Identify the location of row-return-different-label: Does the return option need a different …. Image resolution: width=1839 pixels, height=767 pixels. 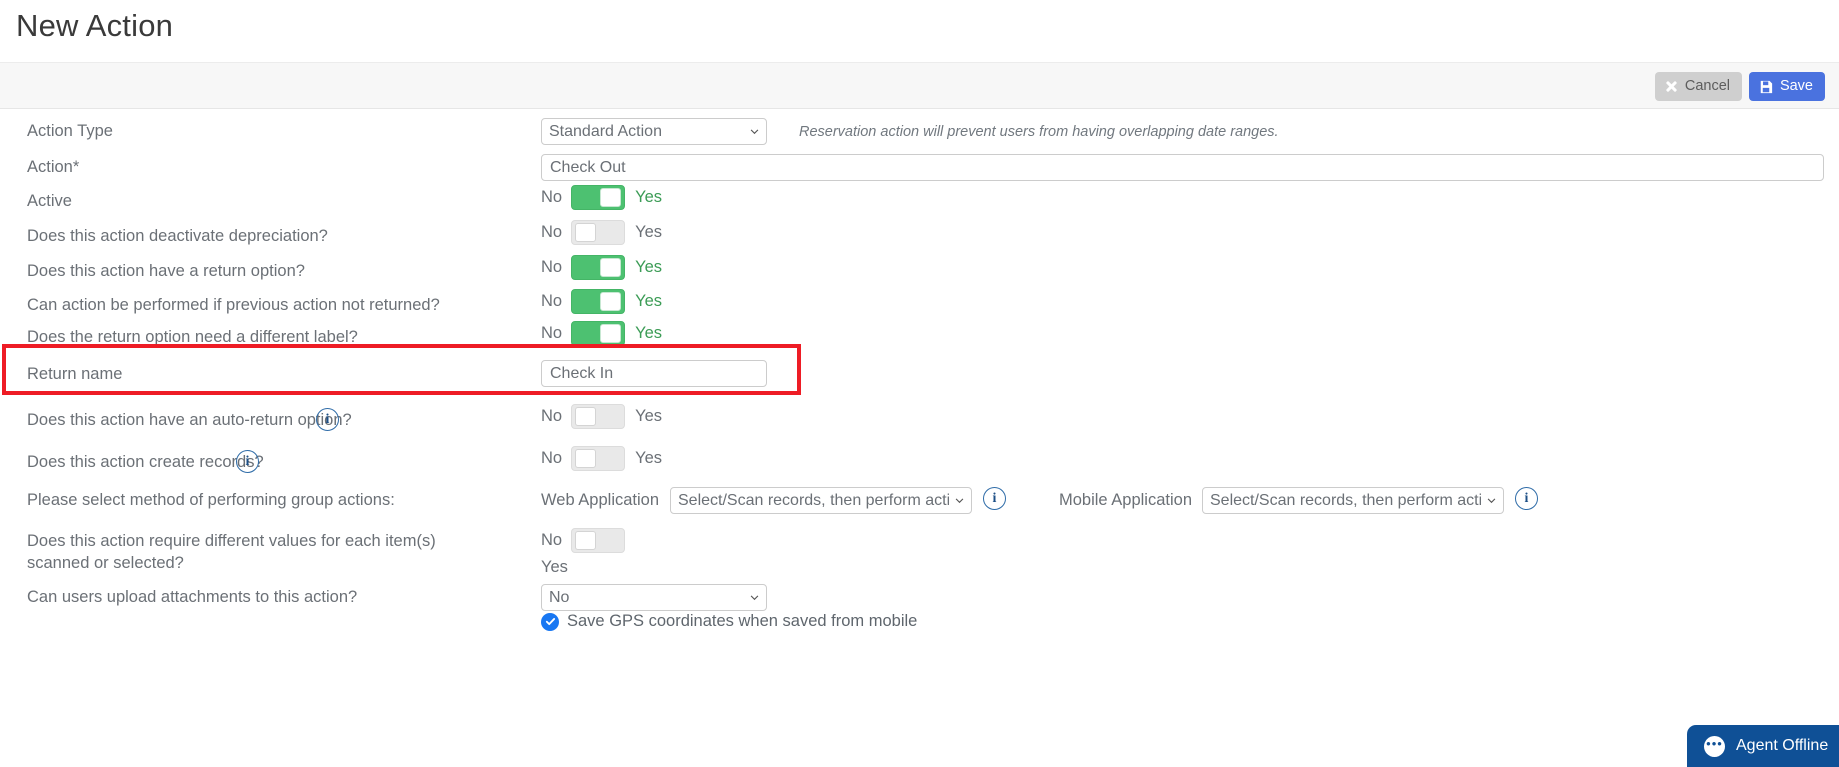
(919, 333).